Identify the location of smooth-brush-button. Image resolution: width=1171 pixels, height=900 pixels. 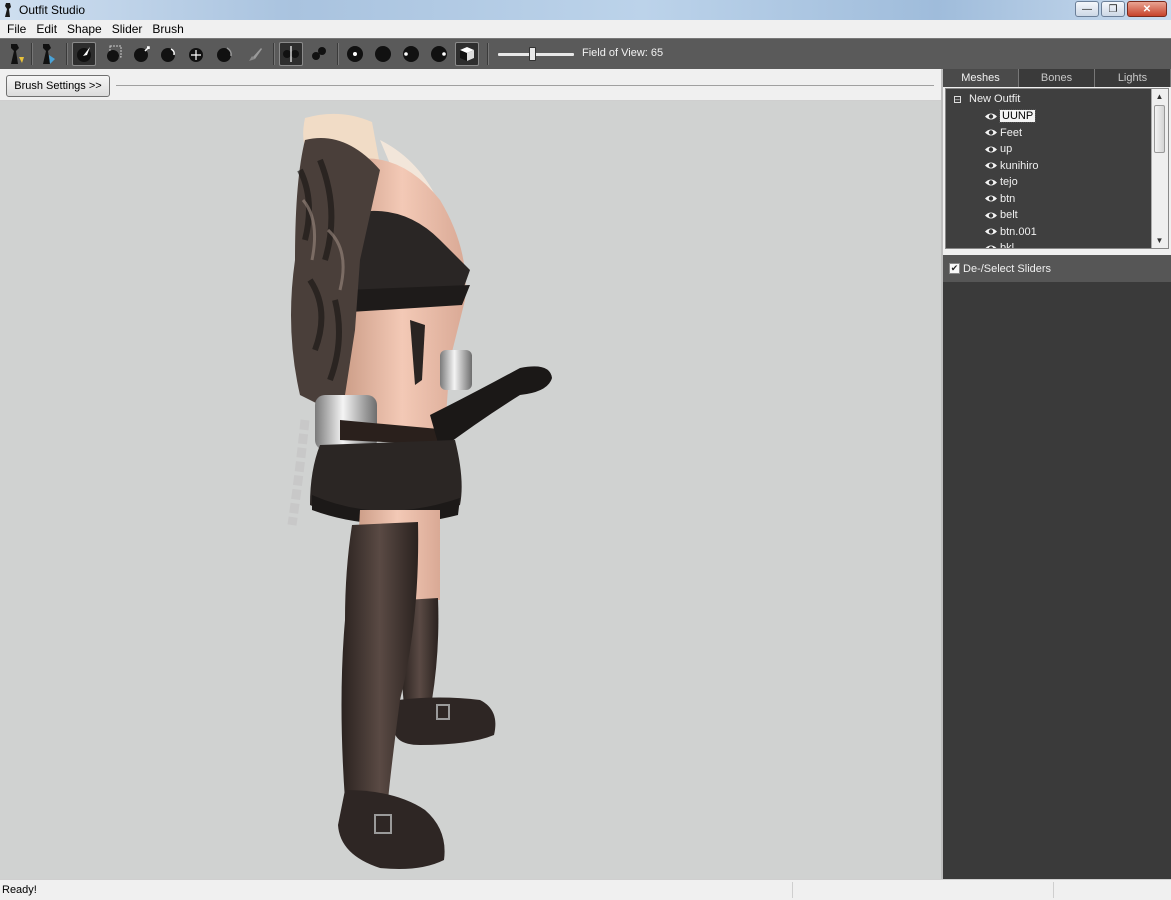
(225, 54).